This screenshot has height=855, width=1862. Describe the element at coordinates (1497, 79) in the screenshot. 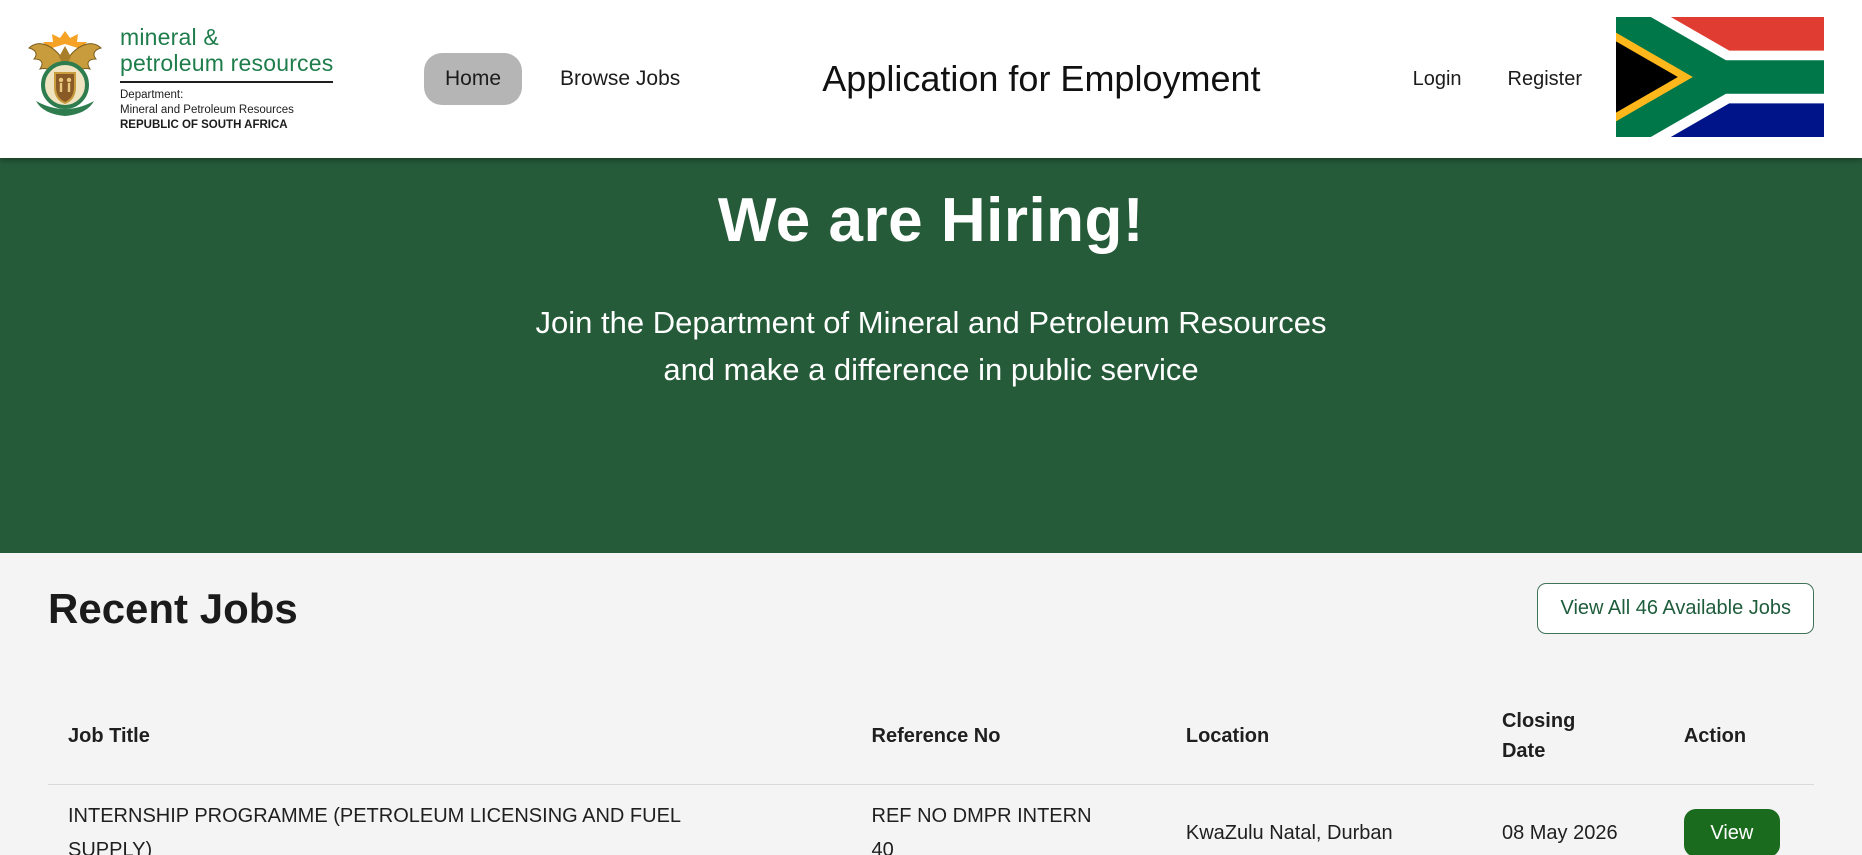

I see `auth-links: Login Register` at that location.